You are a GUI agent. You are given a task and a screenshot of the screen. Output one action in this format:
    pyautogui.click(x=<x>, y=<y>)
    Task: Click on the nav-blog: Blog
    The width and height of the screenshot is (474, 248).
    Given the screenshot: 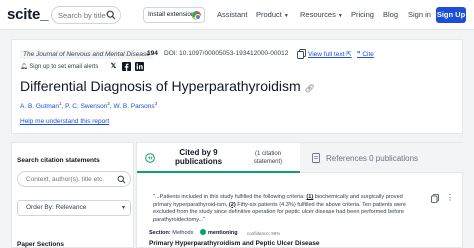 What is the action you would take?
    pyautogui.click(x=390, y=14)
    